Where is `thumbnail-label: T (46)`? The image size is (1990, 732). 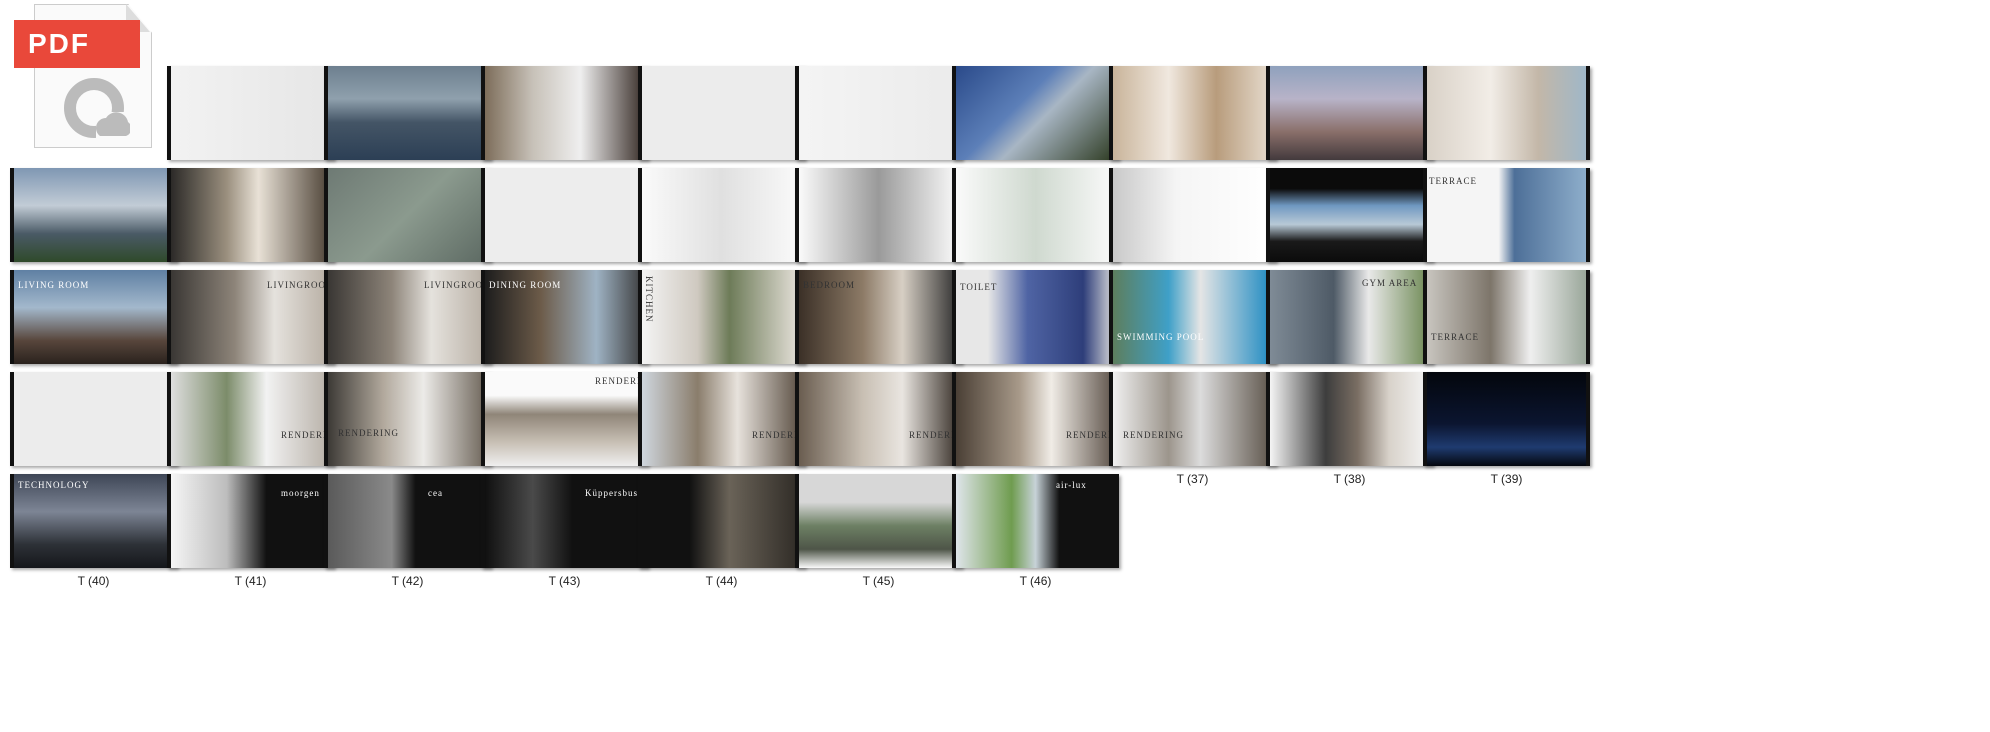
thumbnail-label: T (46) is located at coordinates (1035, 581).